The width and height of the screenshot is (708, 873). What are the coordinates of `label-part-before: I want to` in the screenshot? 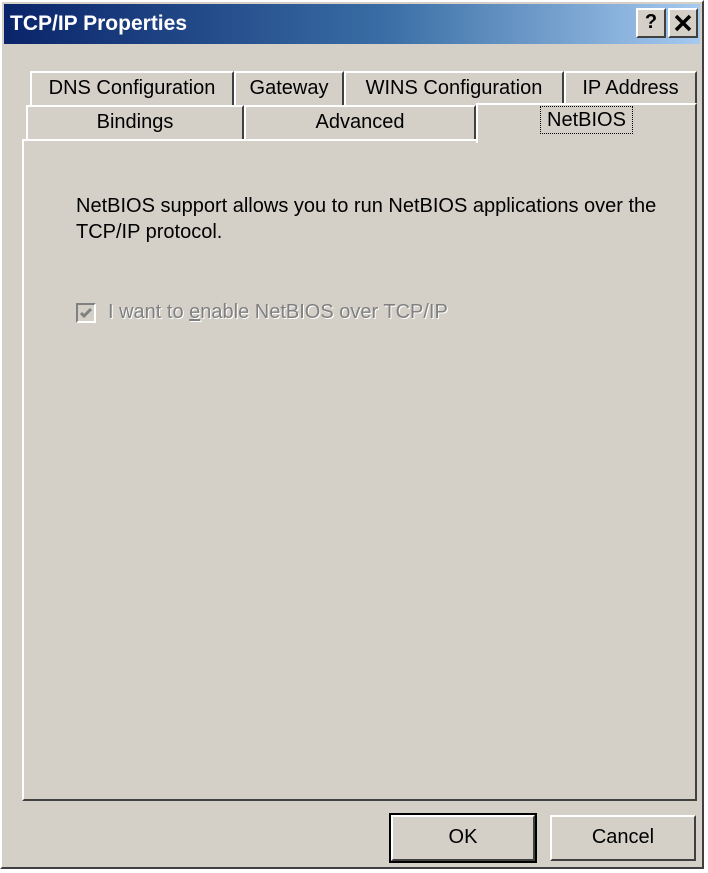 It's located at (149, 312).